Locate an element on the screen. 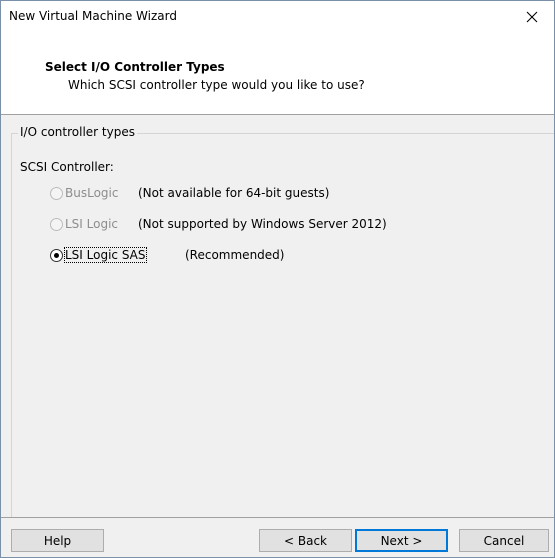 The image size is (555, 558). next-button: Next > is located at coordinates (401, 540).